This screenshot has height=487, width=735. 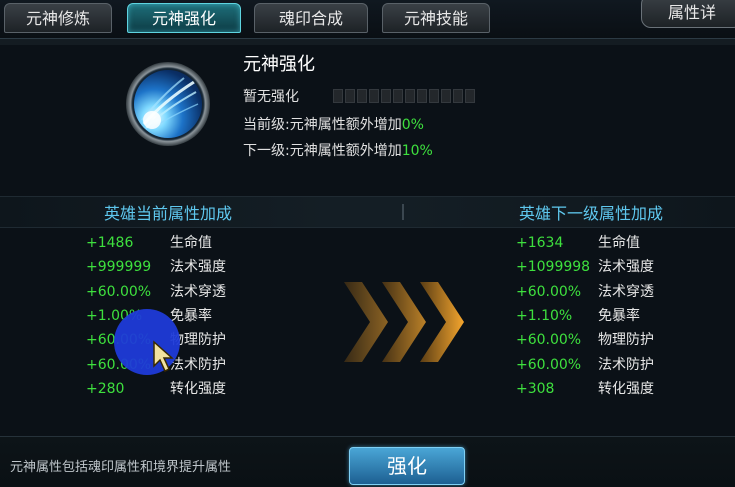 What do you see at coordinates (322, 151) in the screenshot?
I see `next-level-label: 下一级:元神属性额外增加` at bounding box center [322, 151].